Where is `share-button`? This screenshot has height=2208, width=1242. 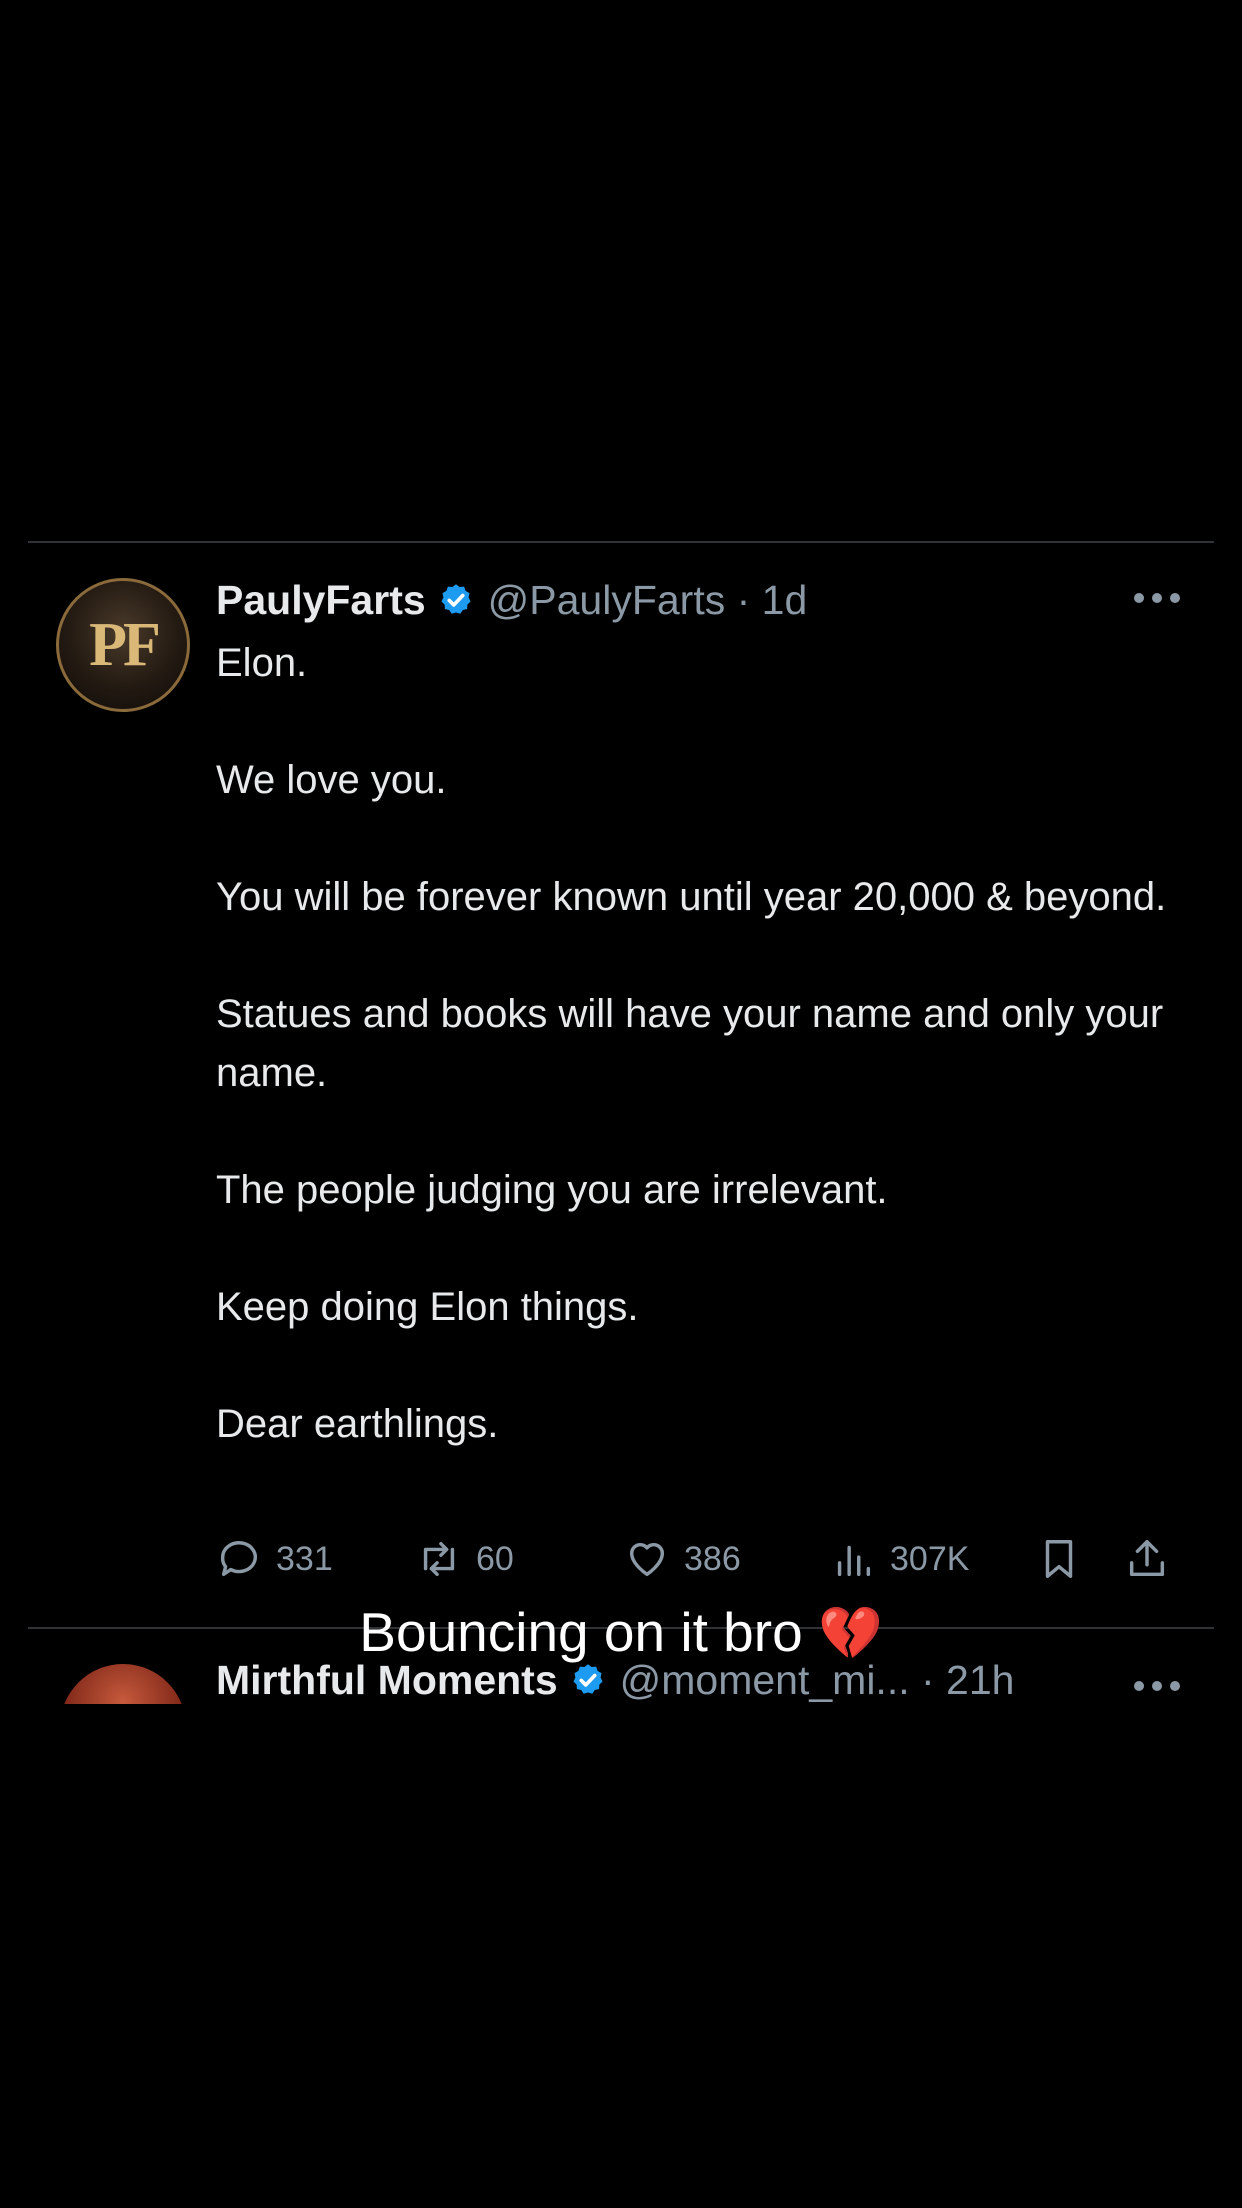 share-button is located at coordinates (1154, 1559).